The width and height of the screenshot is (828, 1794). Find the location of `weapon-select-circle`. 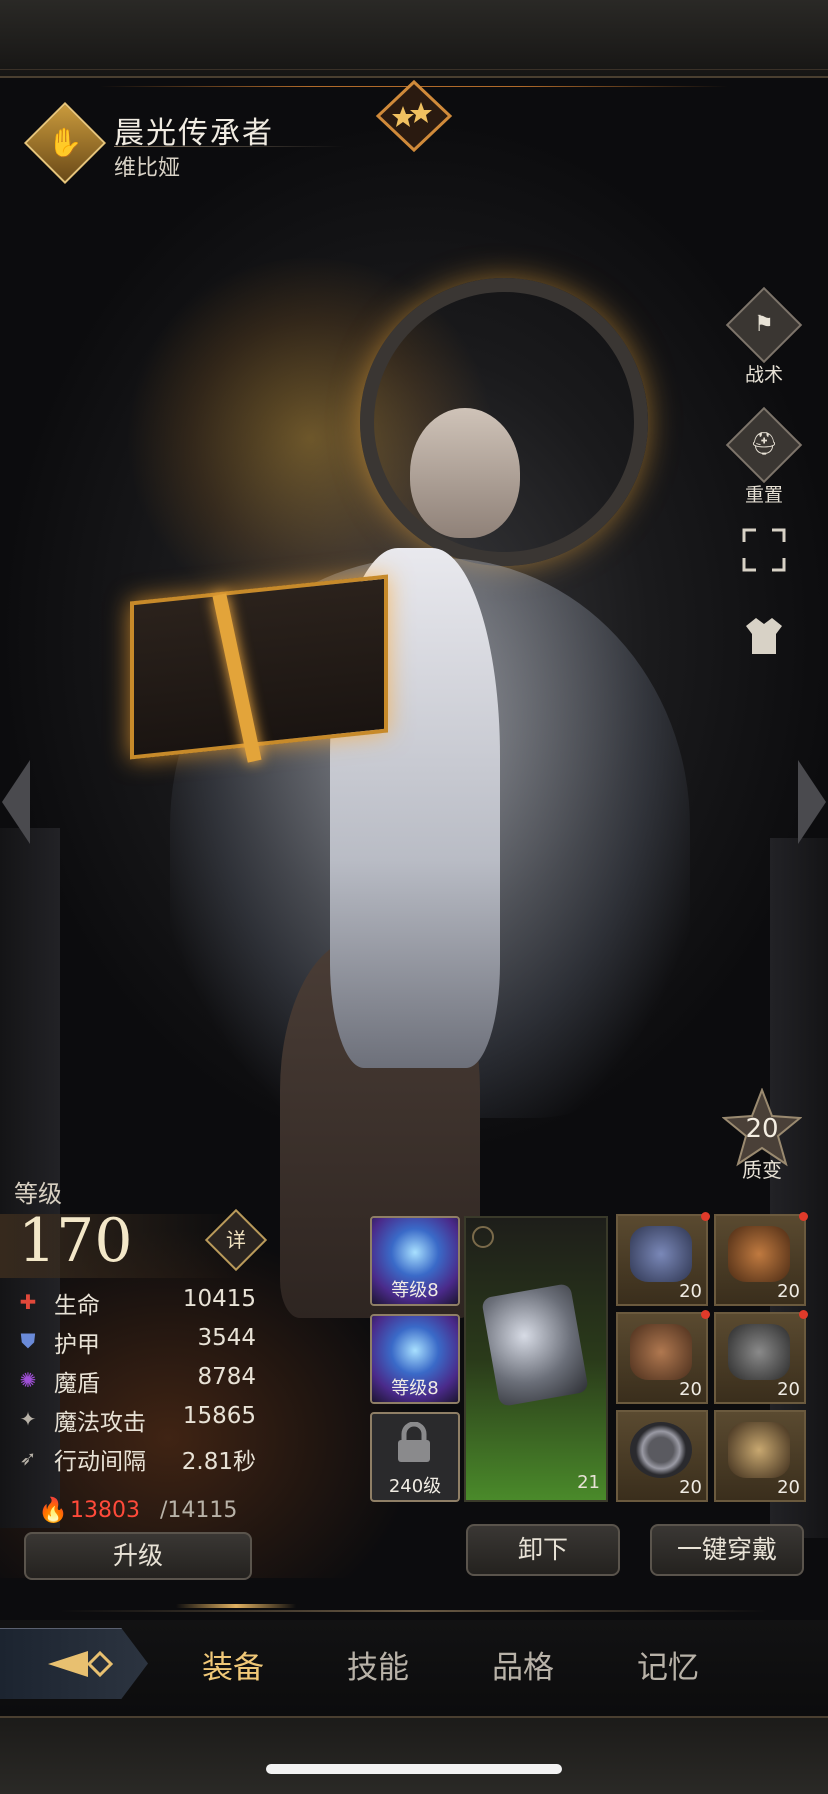

weapon-select-circle is located at coordinates (483, 1237).